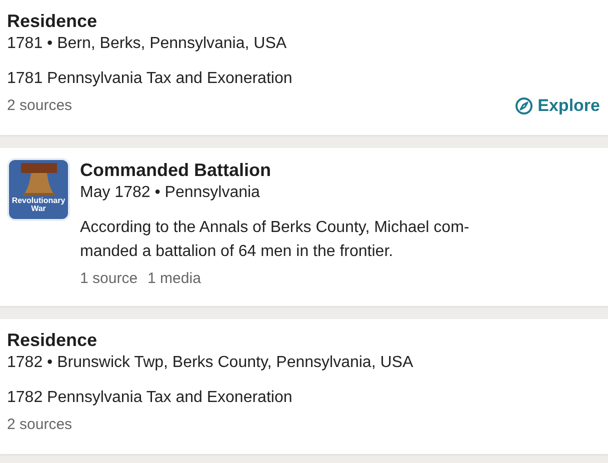  I want to click on event-description: 1781 Pennsylvania Tax and Exoneration, so click(150, 79).